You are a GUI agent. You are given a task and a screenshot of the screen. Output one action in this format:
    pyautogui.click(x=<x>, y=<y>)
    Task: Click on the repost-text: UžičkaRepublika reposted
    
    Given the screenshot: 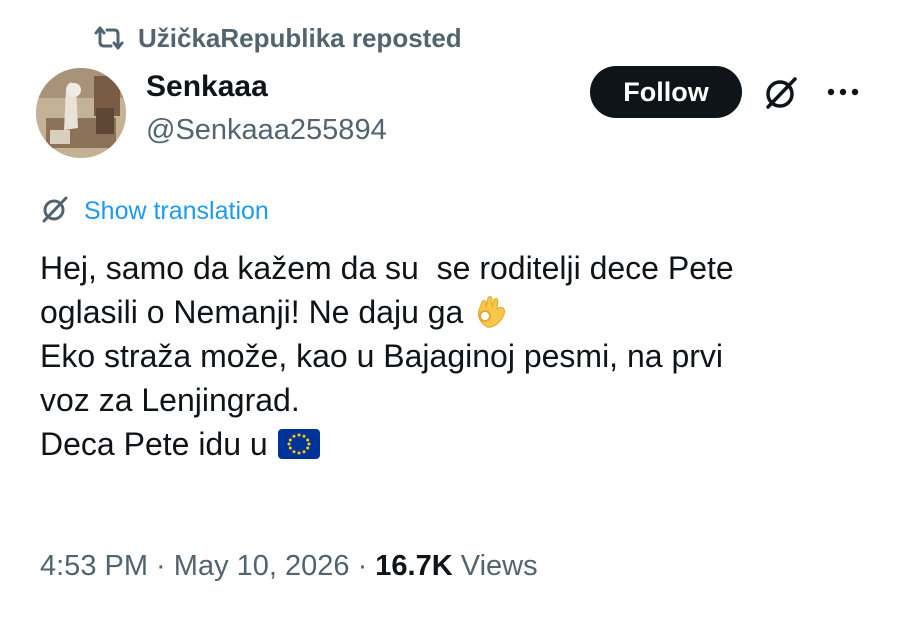 What is the action you would take?
    pyautogui.click(x=300, y=38)
    